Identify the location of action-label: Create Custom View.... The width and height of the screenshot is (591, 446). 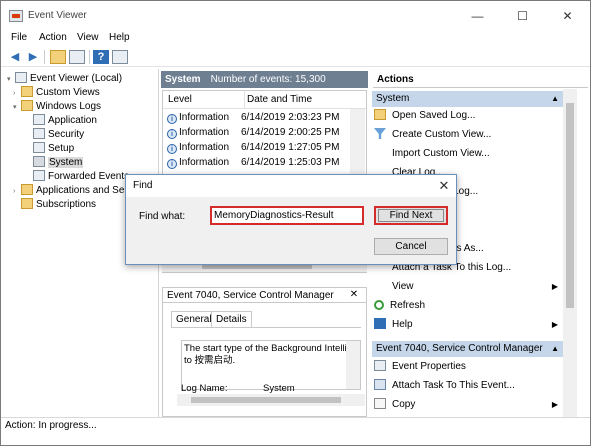
(442, 134).